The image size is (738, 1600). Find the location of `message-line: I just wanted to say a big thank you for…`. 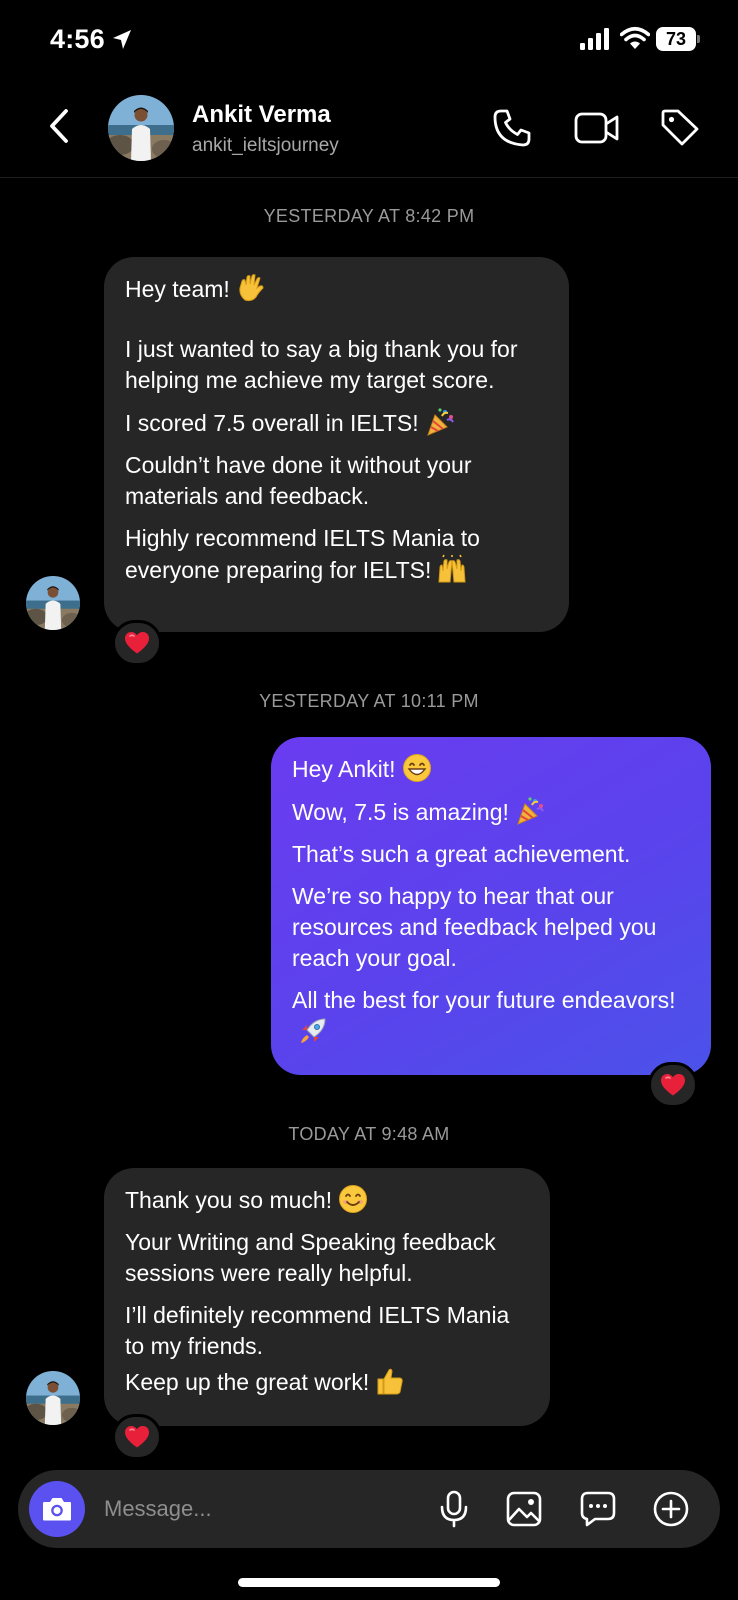

message-line: I just wanted to say a big thank you for… is located at coordinates (321, 364).